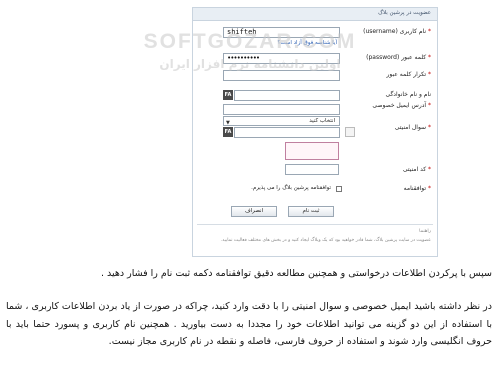 Image resolution: width=500 pixels, height=380 pixels. What do you see at coordinates (228, 132) in the screenshot?
I see `security-answer-lang-badge: FA` at bounding box center [228, 132].